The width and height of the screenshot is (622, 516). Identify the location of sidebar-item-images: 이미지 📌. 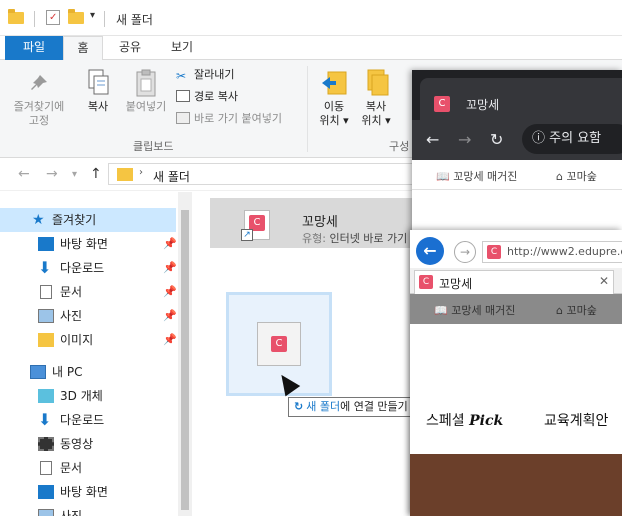
(88, 340).